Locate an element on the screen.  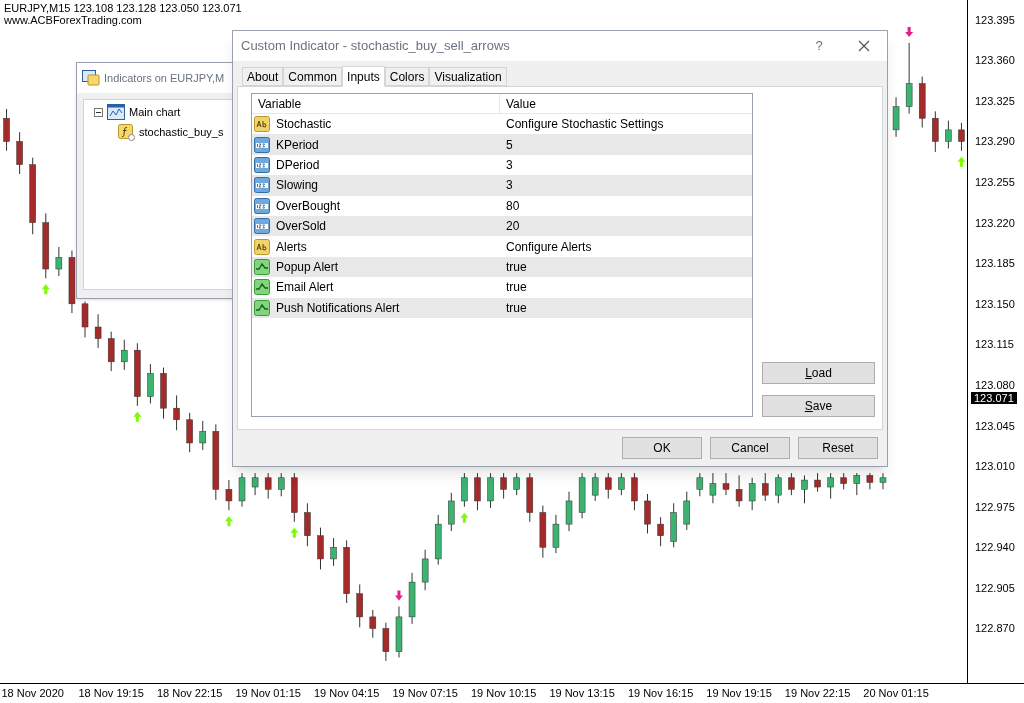
price-label: 123.080 is located at coordinates (995, 385).